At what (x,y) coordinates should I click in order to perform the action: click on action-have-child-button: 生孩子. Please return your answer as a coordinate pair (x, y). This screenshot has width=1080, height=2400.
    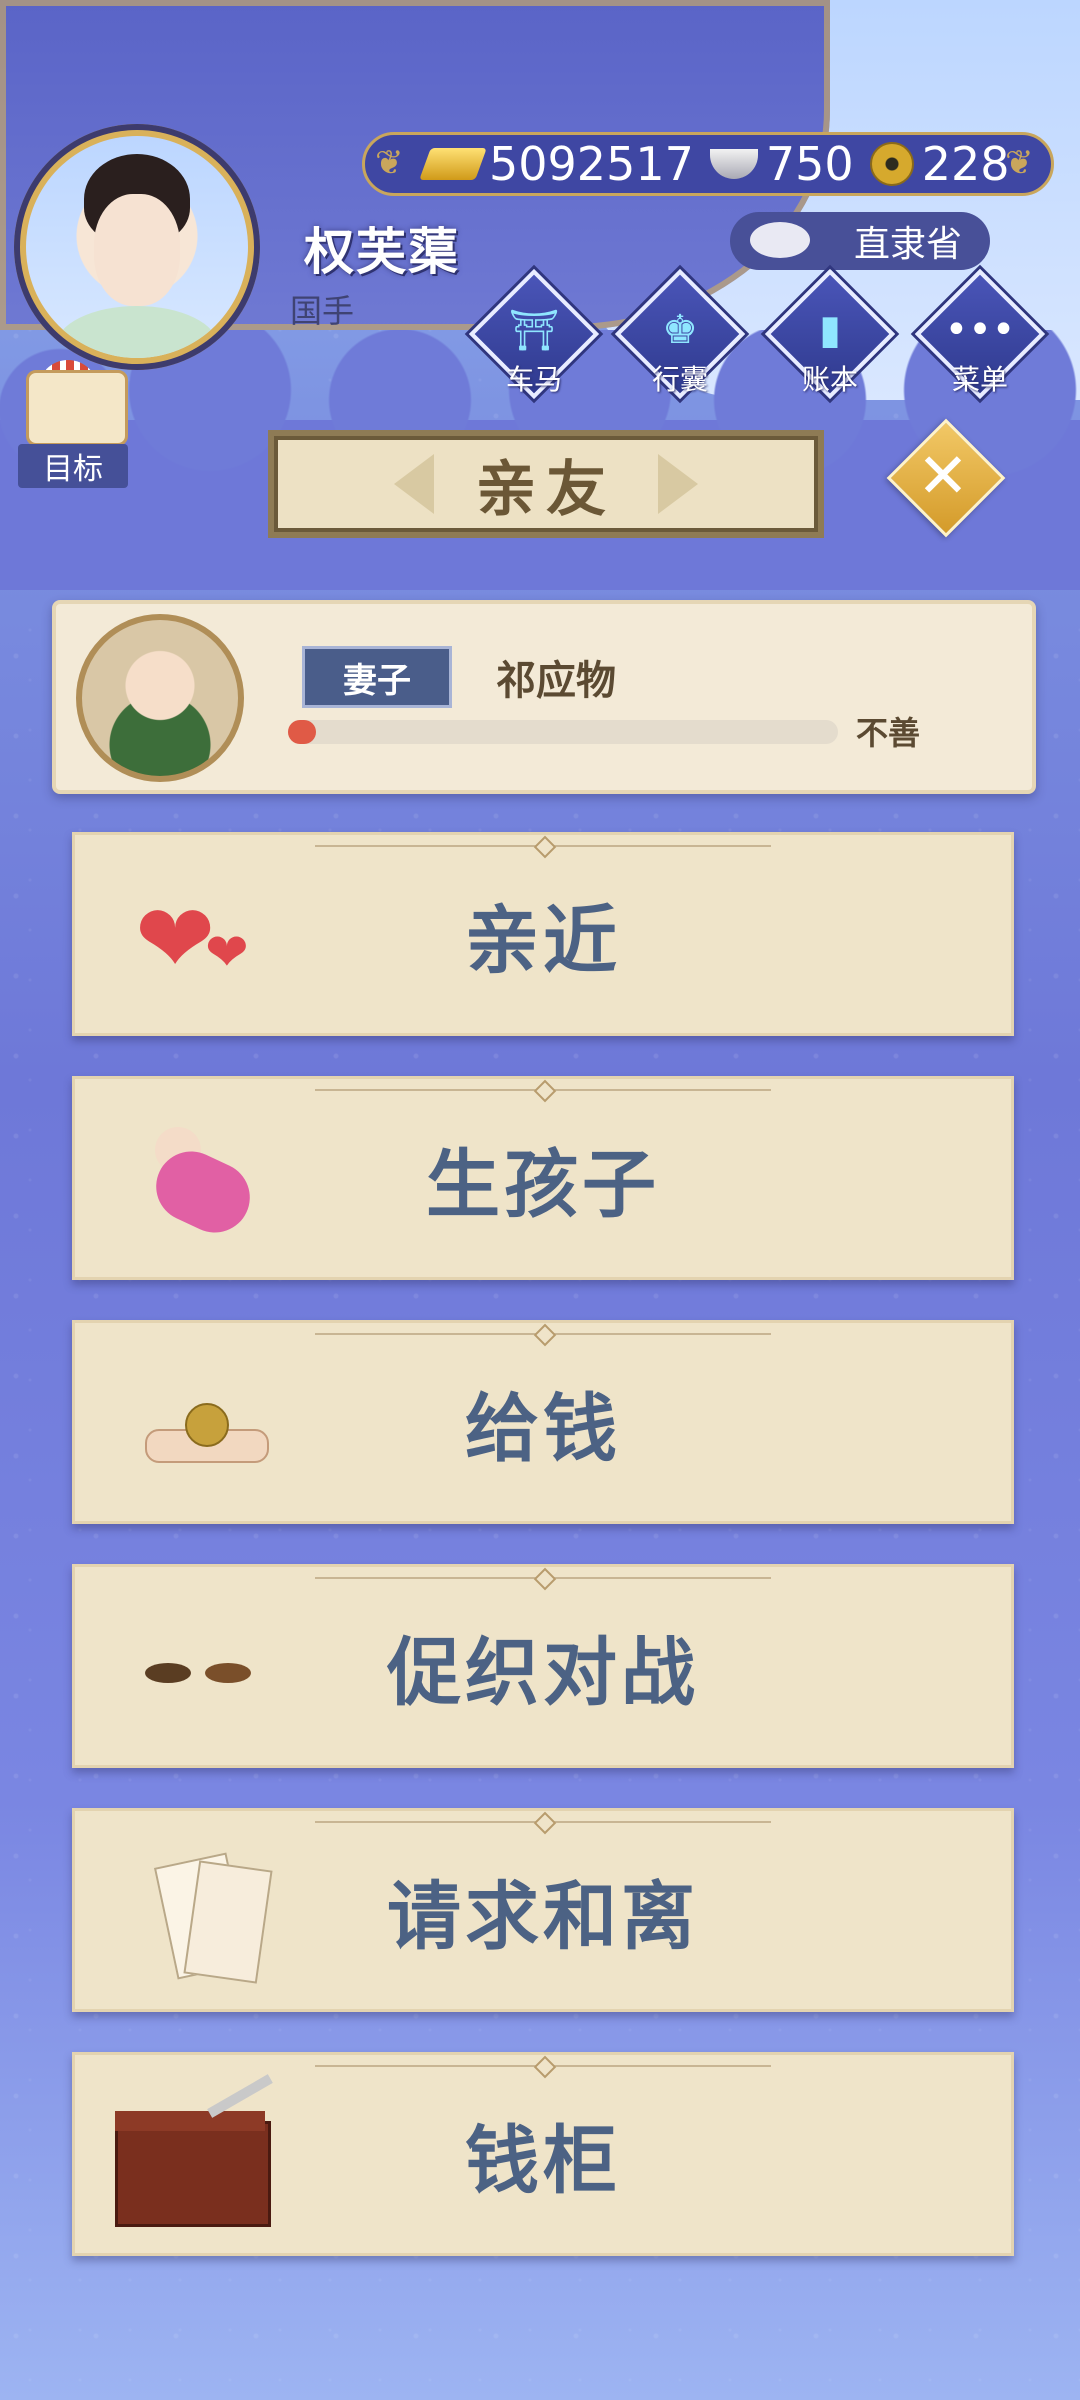
    Looking at the image, I should click on (543, 1178).